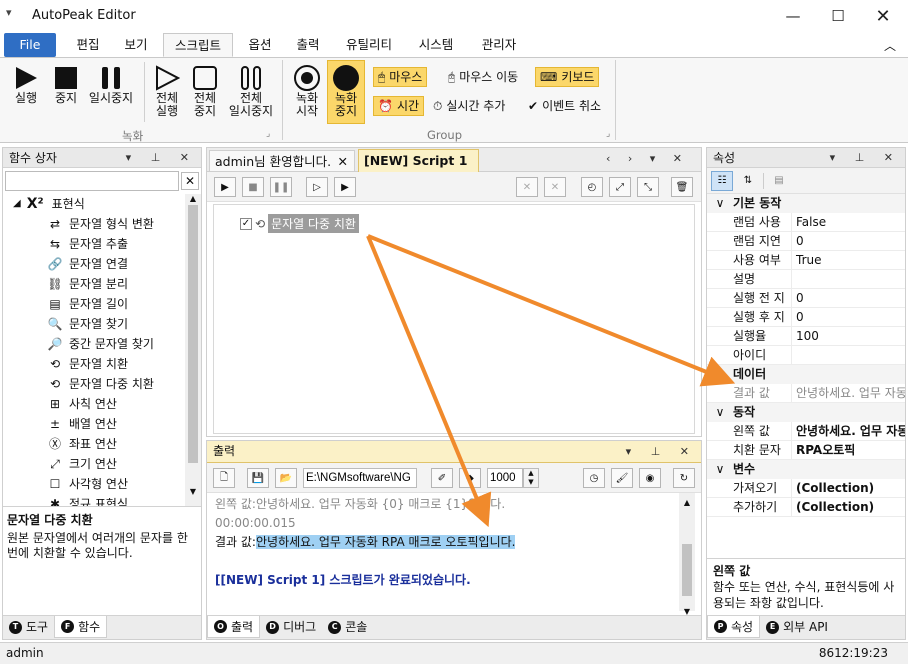 The height and width of the screenshot is (664, 908). What do you see at coordinates (806, 317) in the screenshot?
I see `property-row: 실행 후 지0` at bounding box center [806, 317].